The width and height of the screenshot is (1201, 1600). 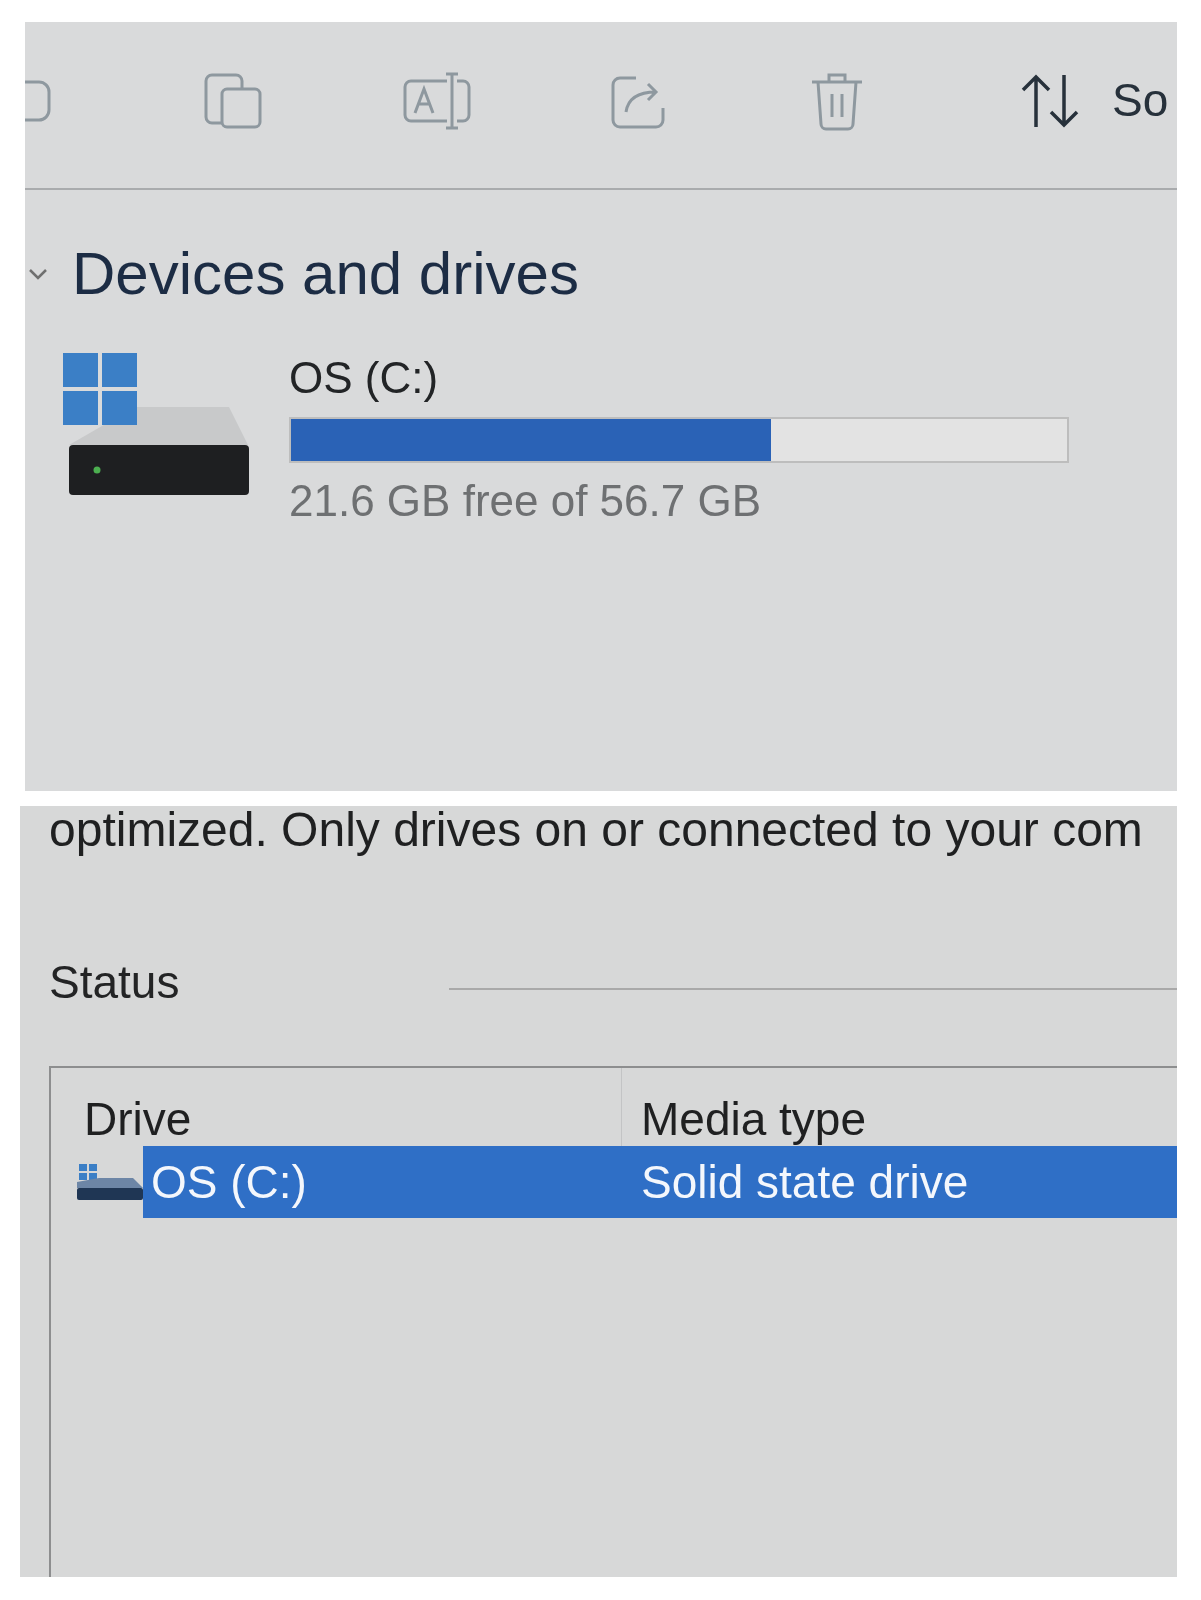 What do you see at coordinates (325, 274) in the screenshot?
I see `section-heading: Devices and drives` at bounding box center [325, 274].